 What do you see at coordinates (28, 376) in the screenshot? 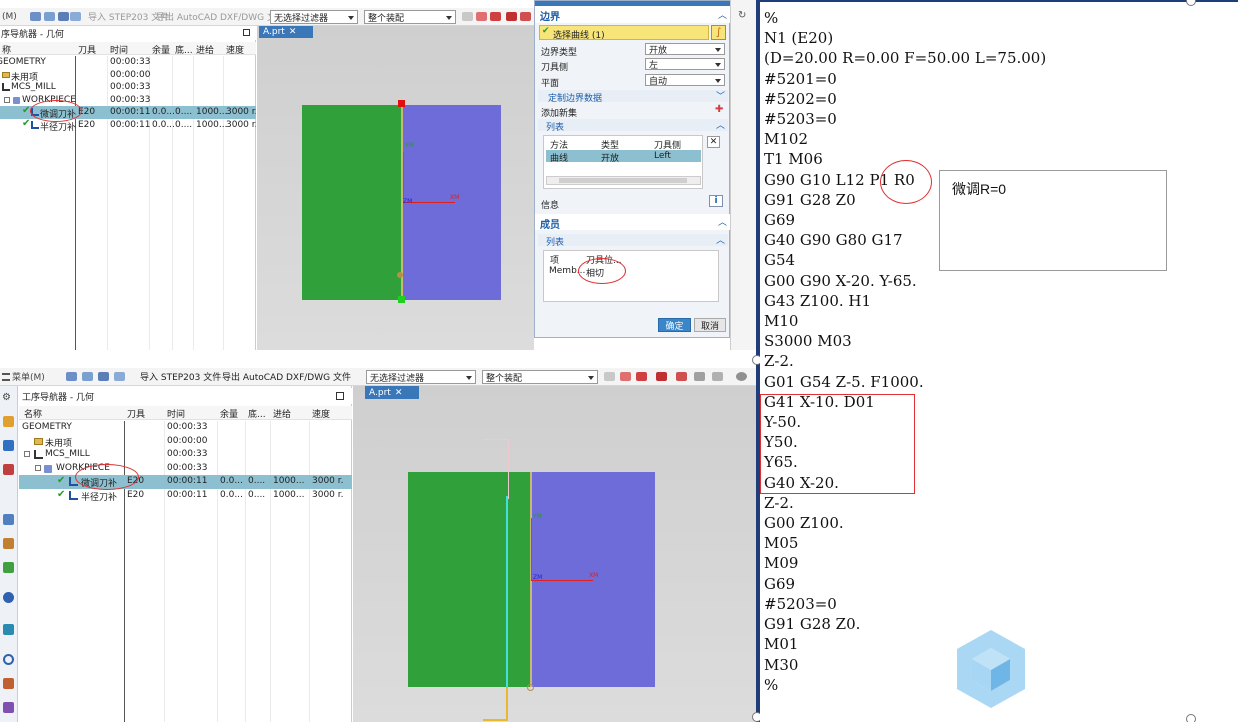
I see `bottom-menu-button: 菜单(M)` at bounding box center [28, 376].